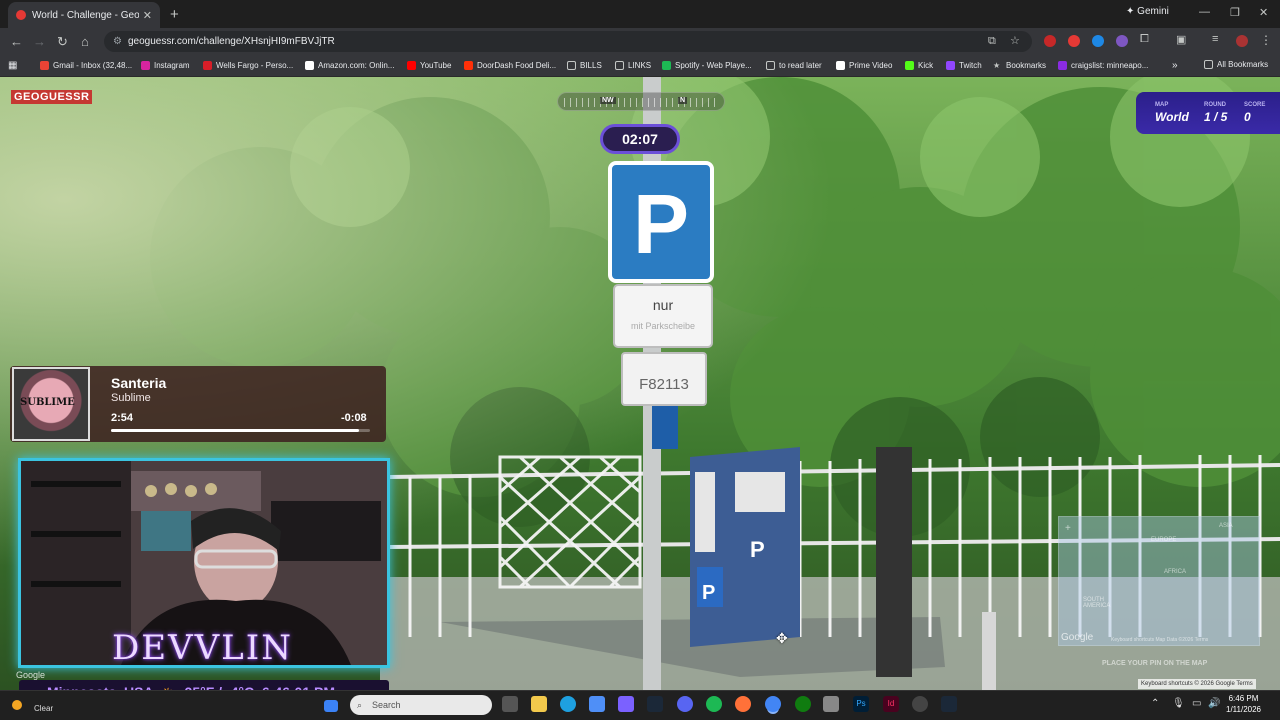 This screenshot has height=720, width=1280. I want to click on home-icon: ⌂, so click(85, 41).